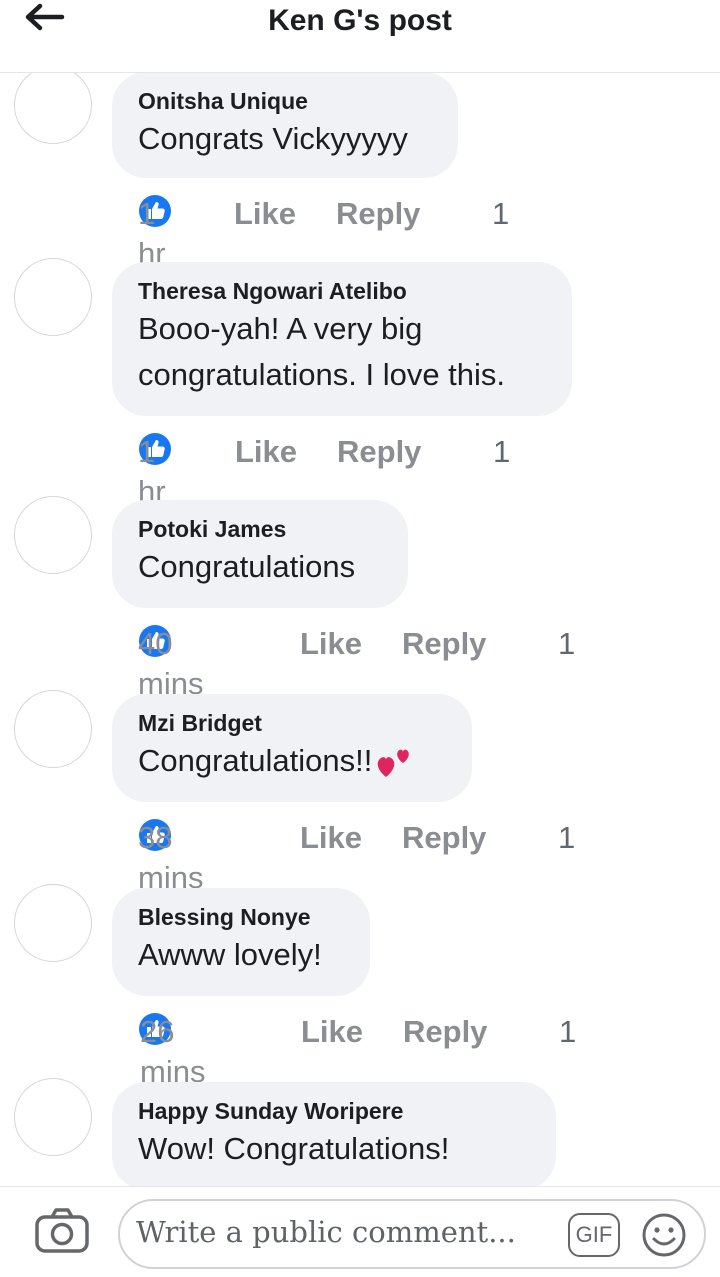 This screenshot has width=720, height=1277. Describe the element at coordinates (360, 20) in the screenshot. I see `page-title: Ken G's post` at that location.